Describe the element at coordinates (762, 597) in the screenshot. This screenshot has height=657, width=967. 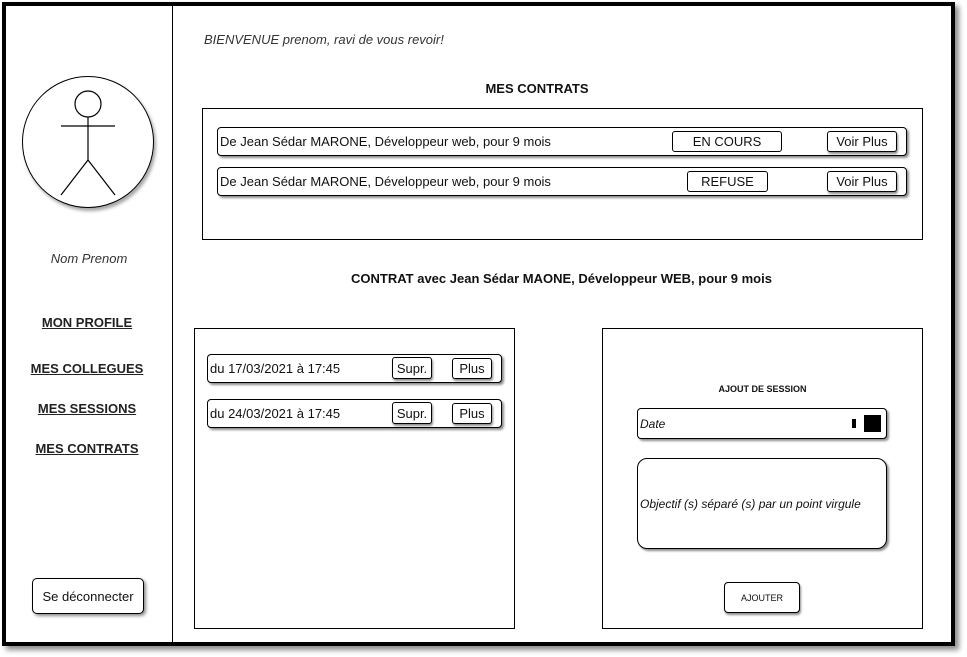
I see `add-session-button: AJOUTER` at that location.